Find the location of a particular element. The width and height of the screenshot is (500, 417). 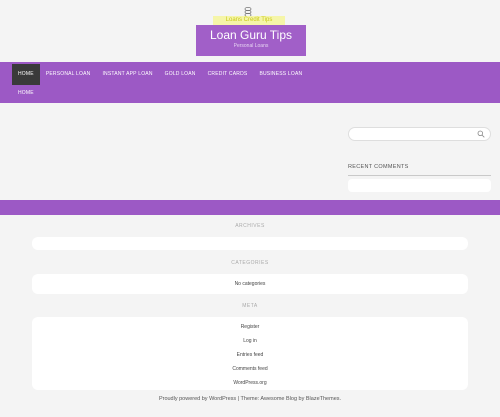

nav-item-home-secondary: Home is located at coordinates (26, 93).